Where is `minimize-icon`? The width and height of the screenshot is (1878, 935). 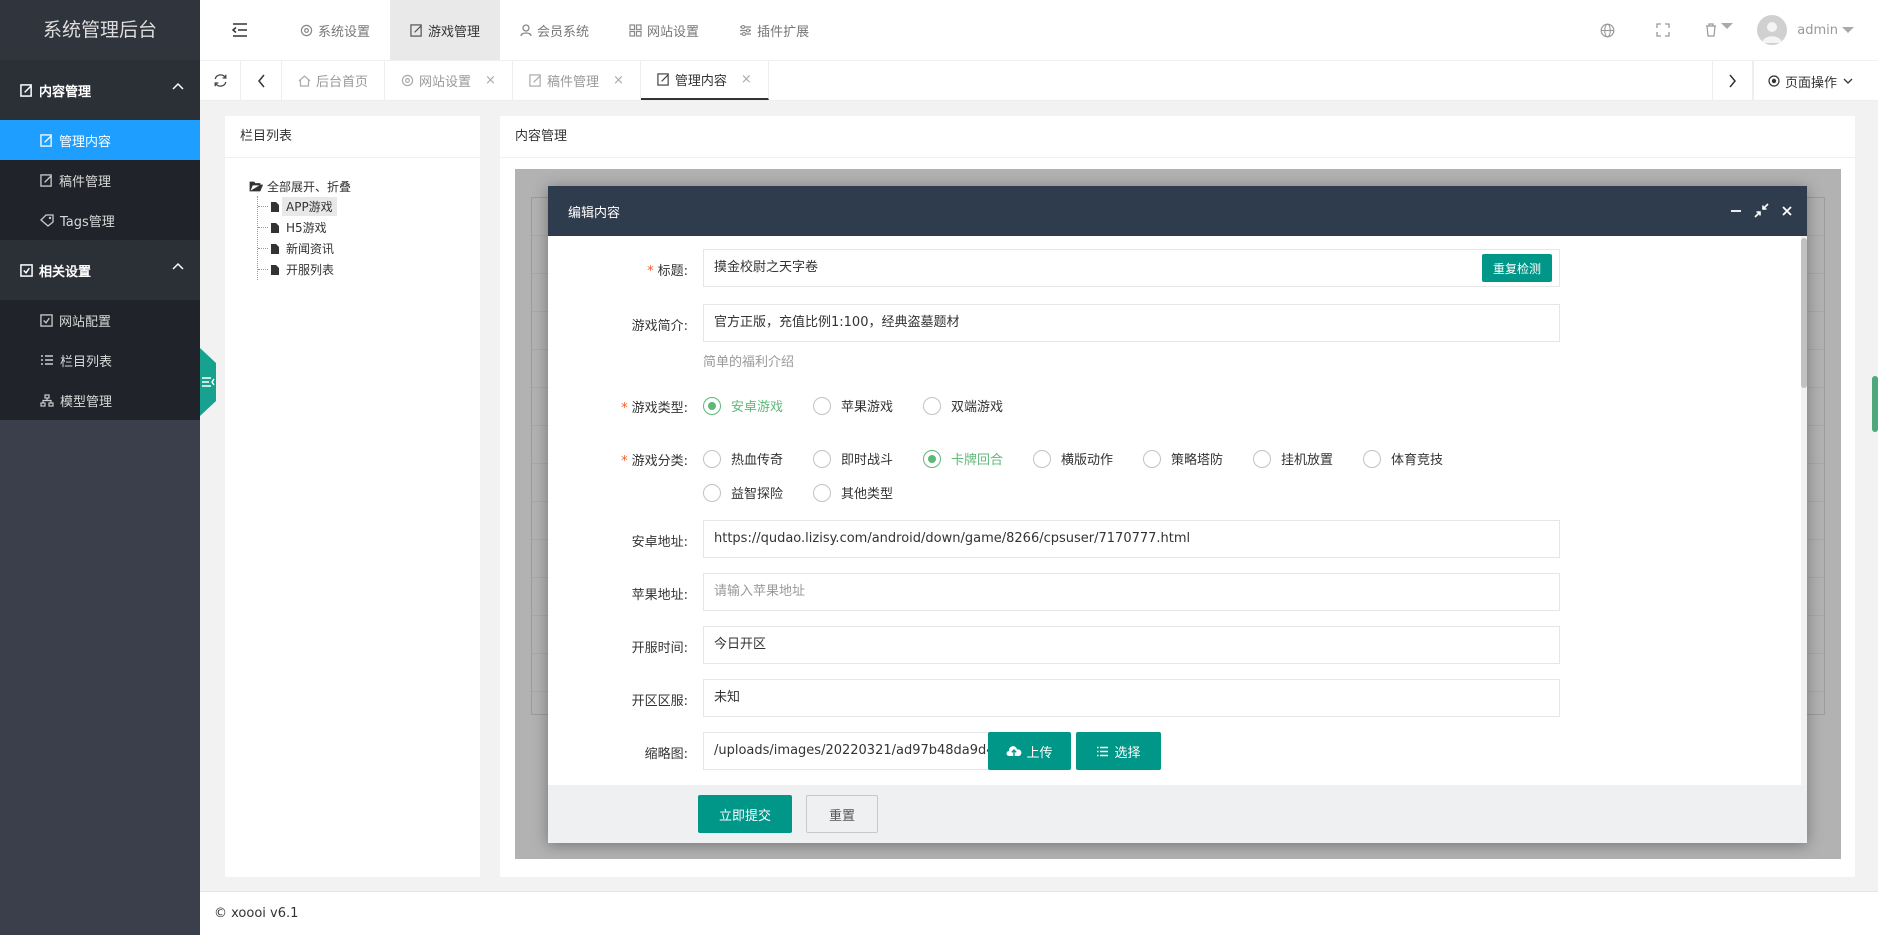
minimize-icon is located at coordinates (1736, 211).